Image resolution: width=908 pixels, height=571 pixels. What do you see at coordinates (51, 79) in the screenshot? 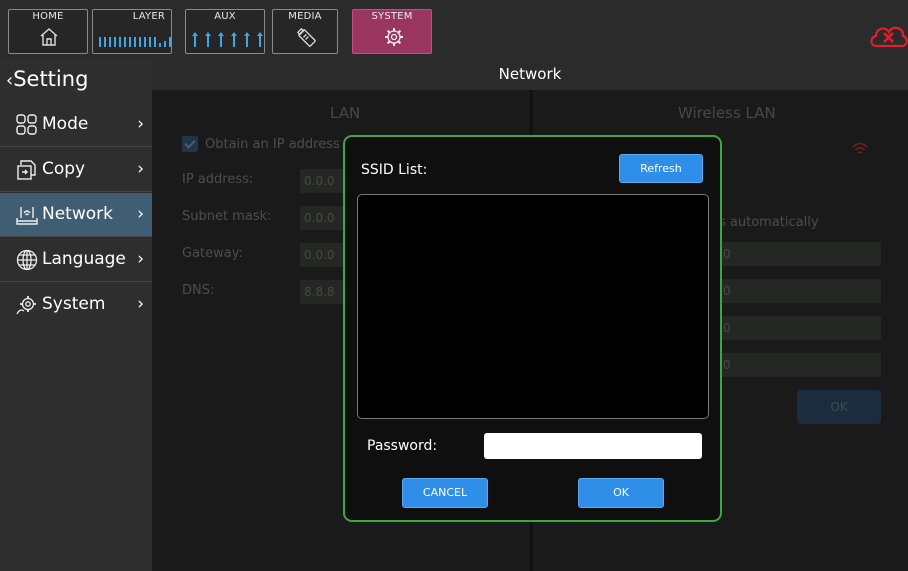
I see `sidebar-title: Setting` at bounding box center [51, 79].